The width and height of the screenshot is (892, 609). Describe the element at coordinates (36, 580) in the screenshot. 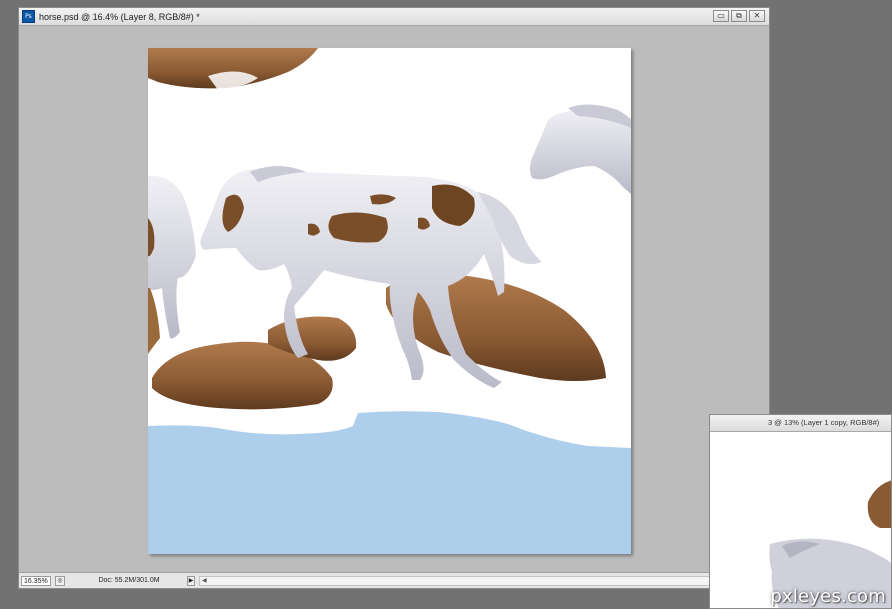

I see `zoom-level-field: 16.35%` at that location.